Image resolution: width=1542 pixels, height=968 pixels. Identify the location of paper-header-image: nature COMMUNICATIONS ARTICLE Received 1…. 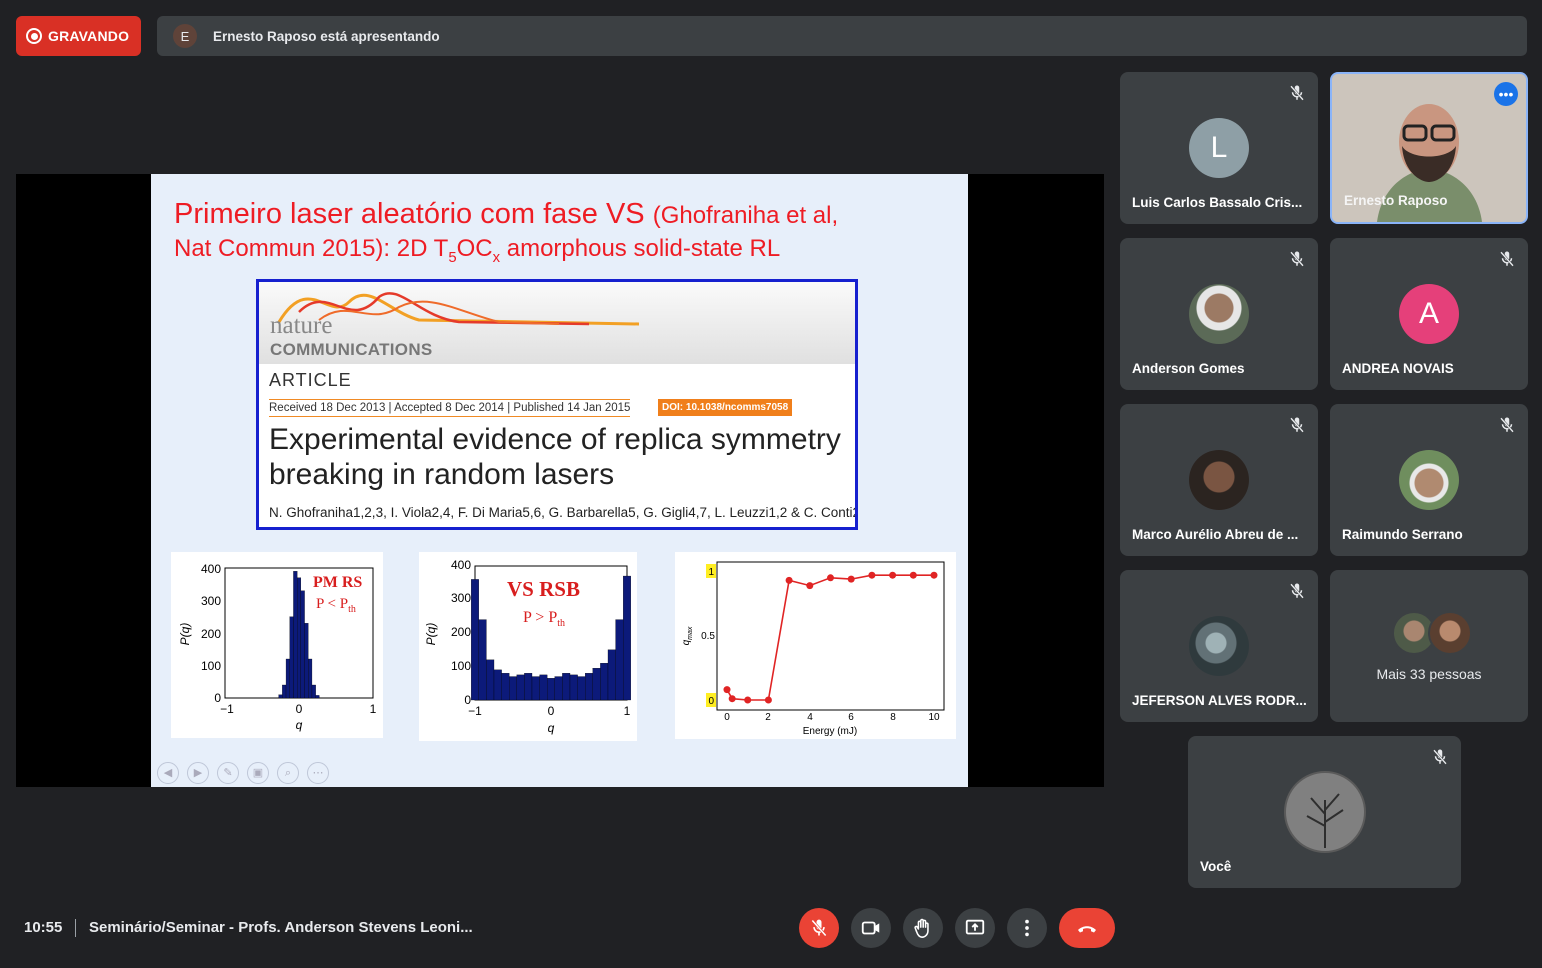
(557, 404).